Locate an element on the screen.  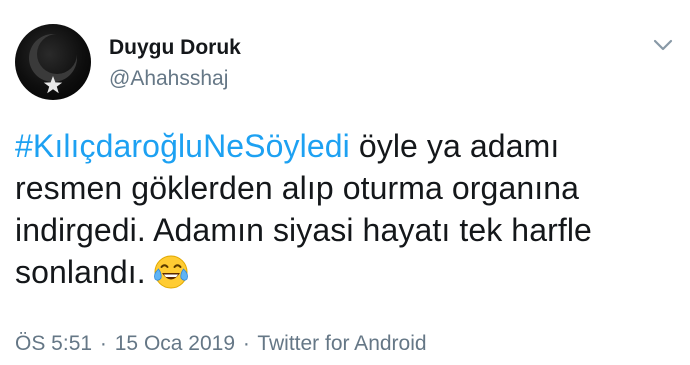
crescent-star-icon is located at coordinates (53, 64).